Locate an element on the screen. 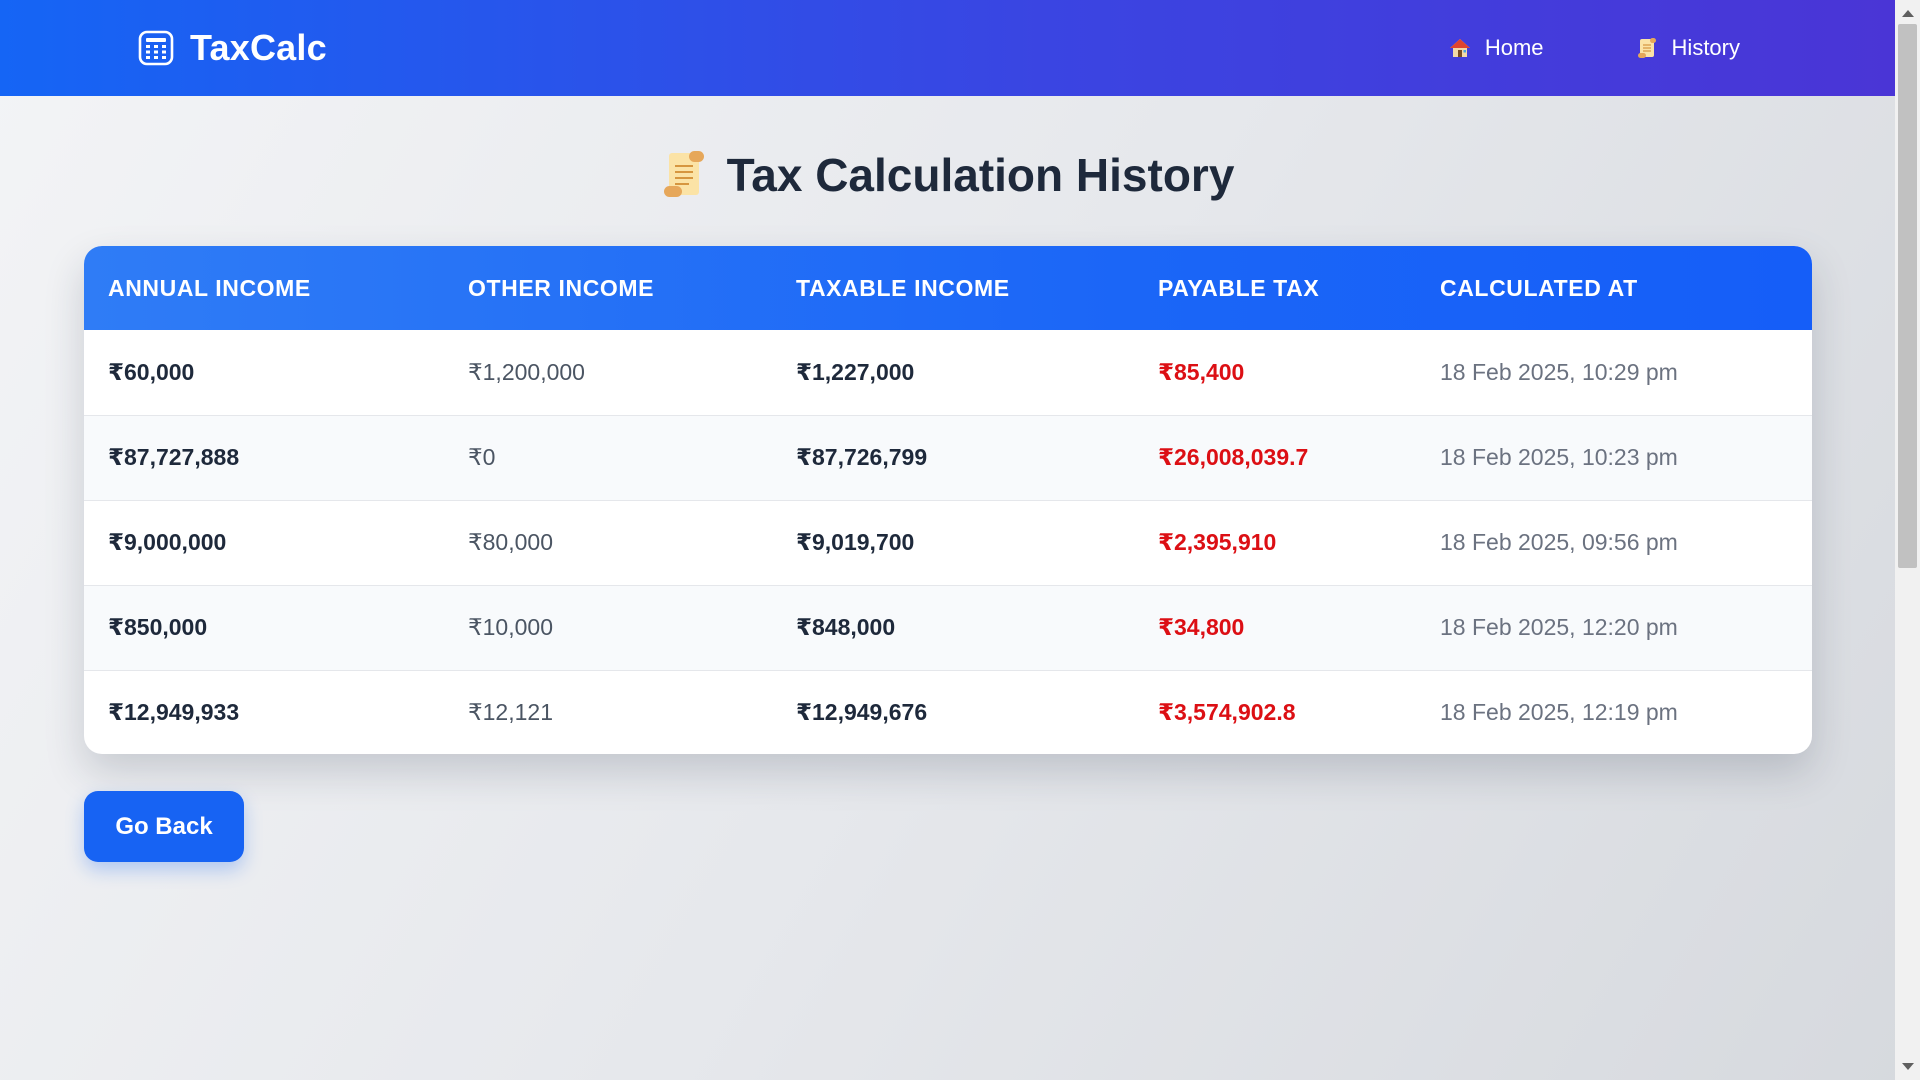 Image resolution: width=1920 pixels, height=1080 pixels. scroll-thumb is located at coordinates (1907, 296).